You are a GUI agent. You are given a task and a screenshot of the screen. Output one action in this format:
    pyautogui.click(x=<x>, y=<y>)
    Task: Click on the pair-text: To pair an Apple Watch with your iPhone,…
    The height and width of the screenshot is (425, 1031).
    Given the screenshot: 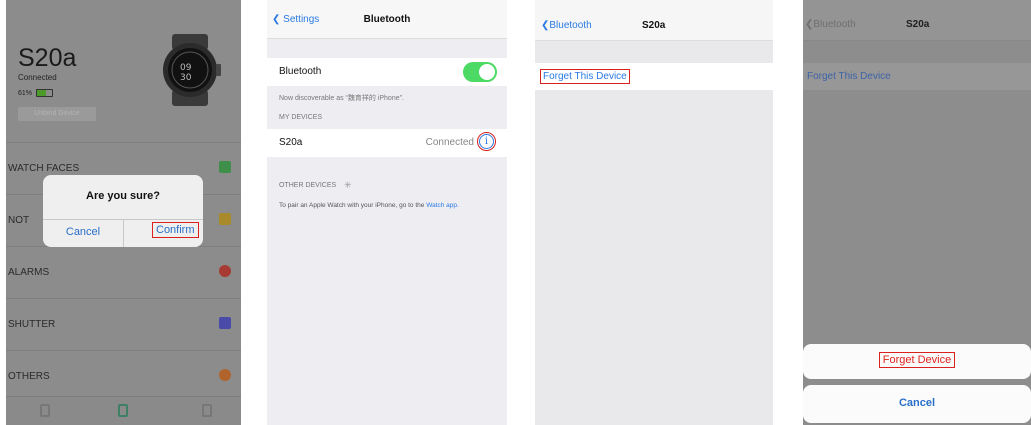 What is the action you would take?
    pyautogui.click(x=352, y=205)
    